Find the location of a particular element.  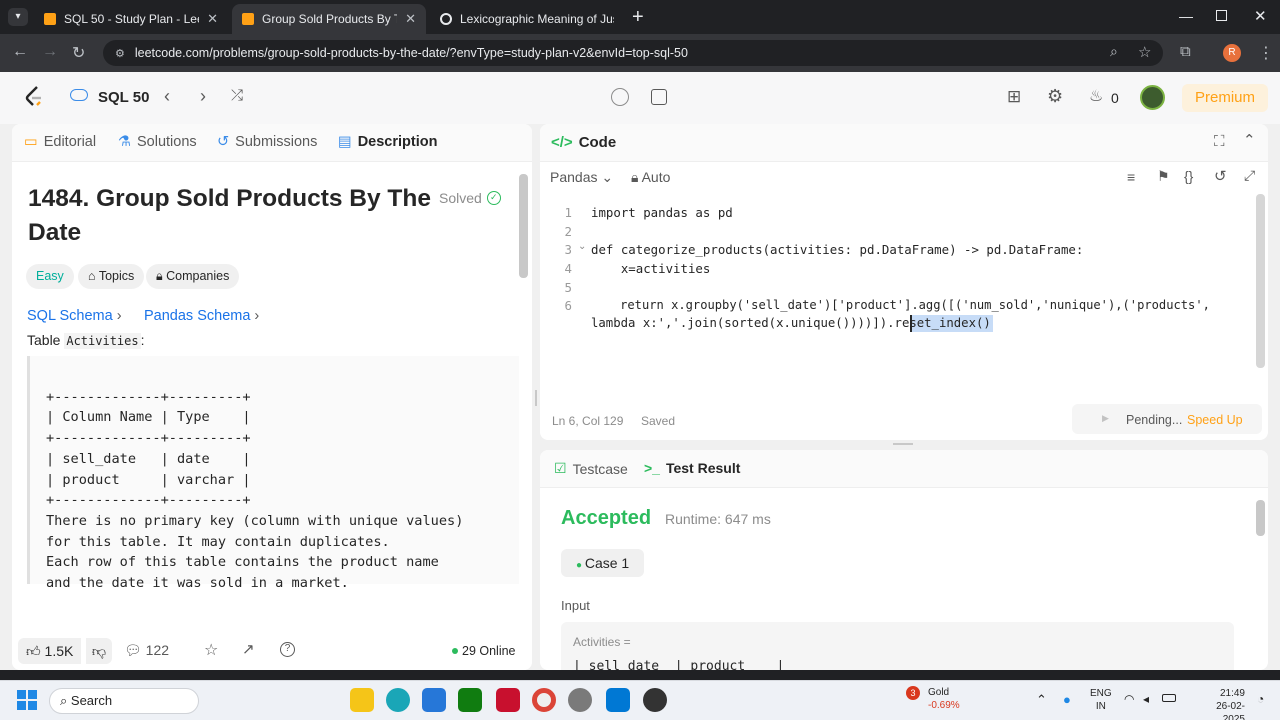

pandas-schema-link: Pandas Schema › is located at coordinates (201, 316).